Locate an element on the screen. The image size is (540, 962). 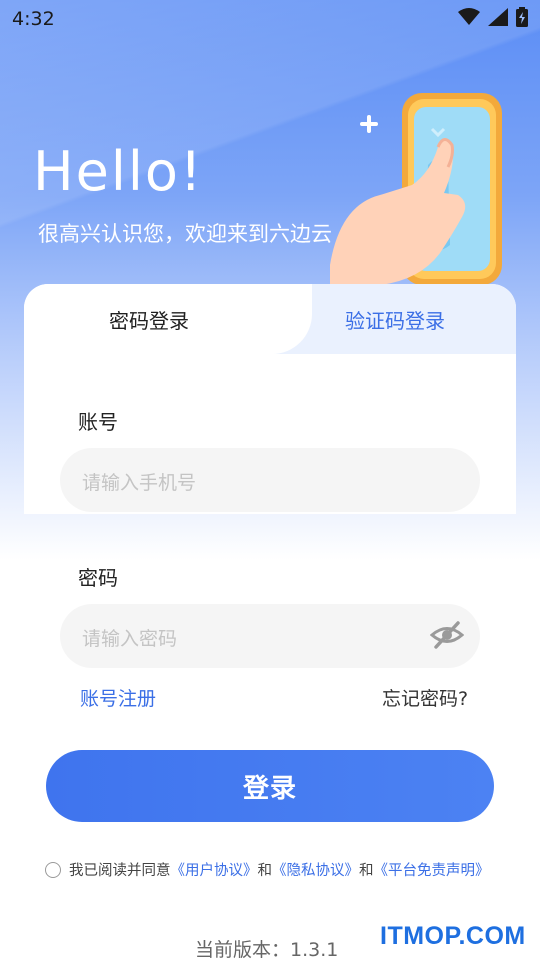
register-link: 账号注册 is located at coordinates (118, 697).